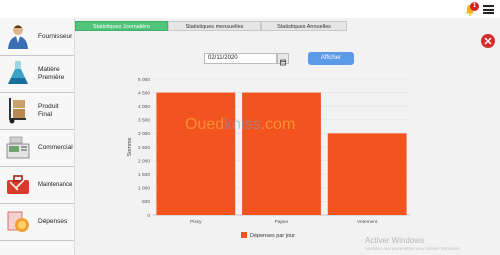  Describe the element at coordinates (282, 222) in the screenshot. I see `x-tick-label: Papier` at that location.